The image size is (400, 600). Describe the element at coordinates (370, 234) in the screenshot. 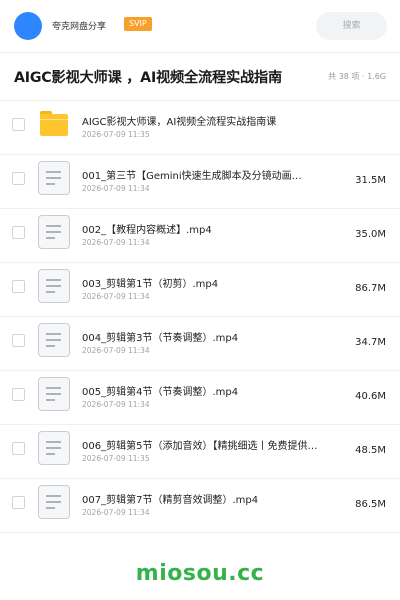

I see `file-size: 35.0M` at that location.